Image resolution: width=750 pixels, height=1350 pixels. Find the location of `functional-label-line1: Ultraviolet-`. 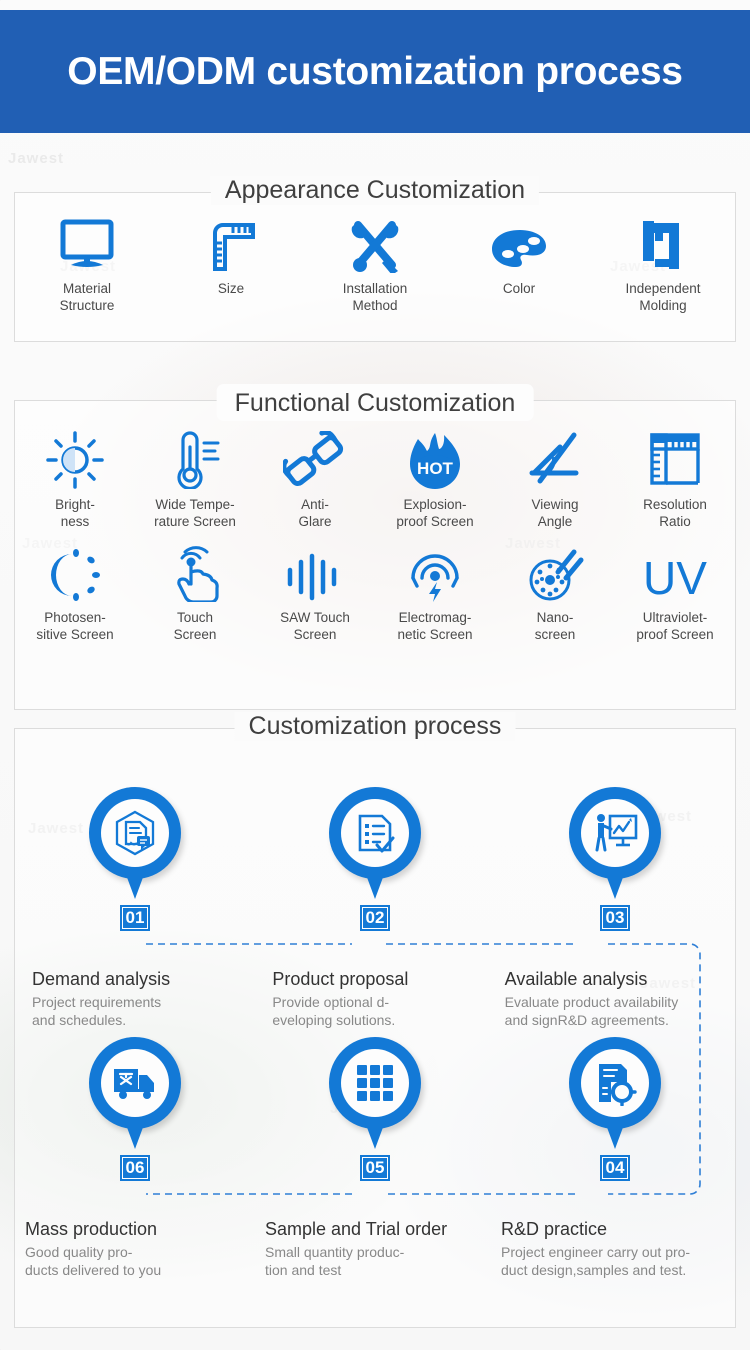

functional-label-line1: Ultraviolet- is located at coordinates (675, 617).